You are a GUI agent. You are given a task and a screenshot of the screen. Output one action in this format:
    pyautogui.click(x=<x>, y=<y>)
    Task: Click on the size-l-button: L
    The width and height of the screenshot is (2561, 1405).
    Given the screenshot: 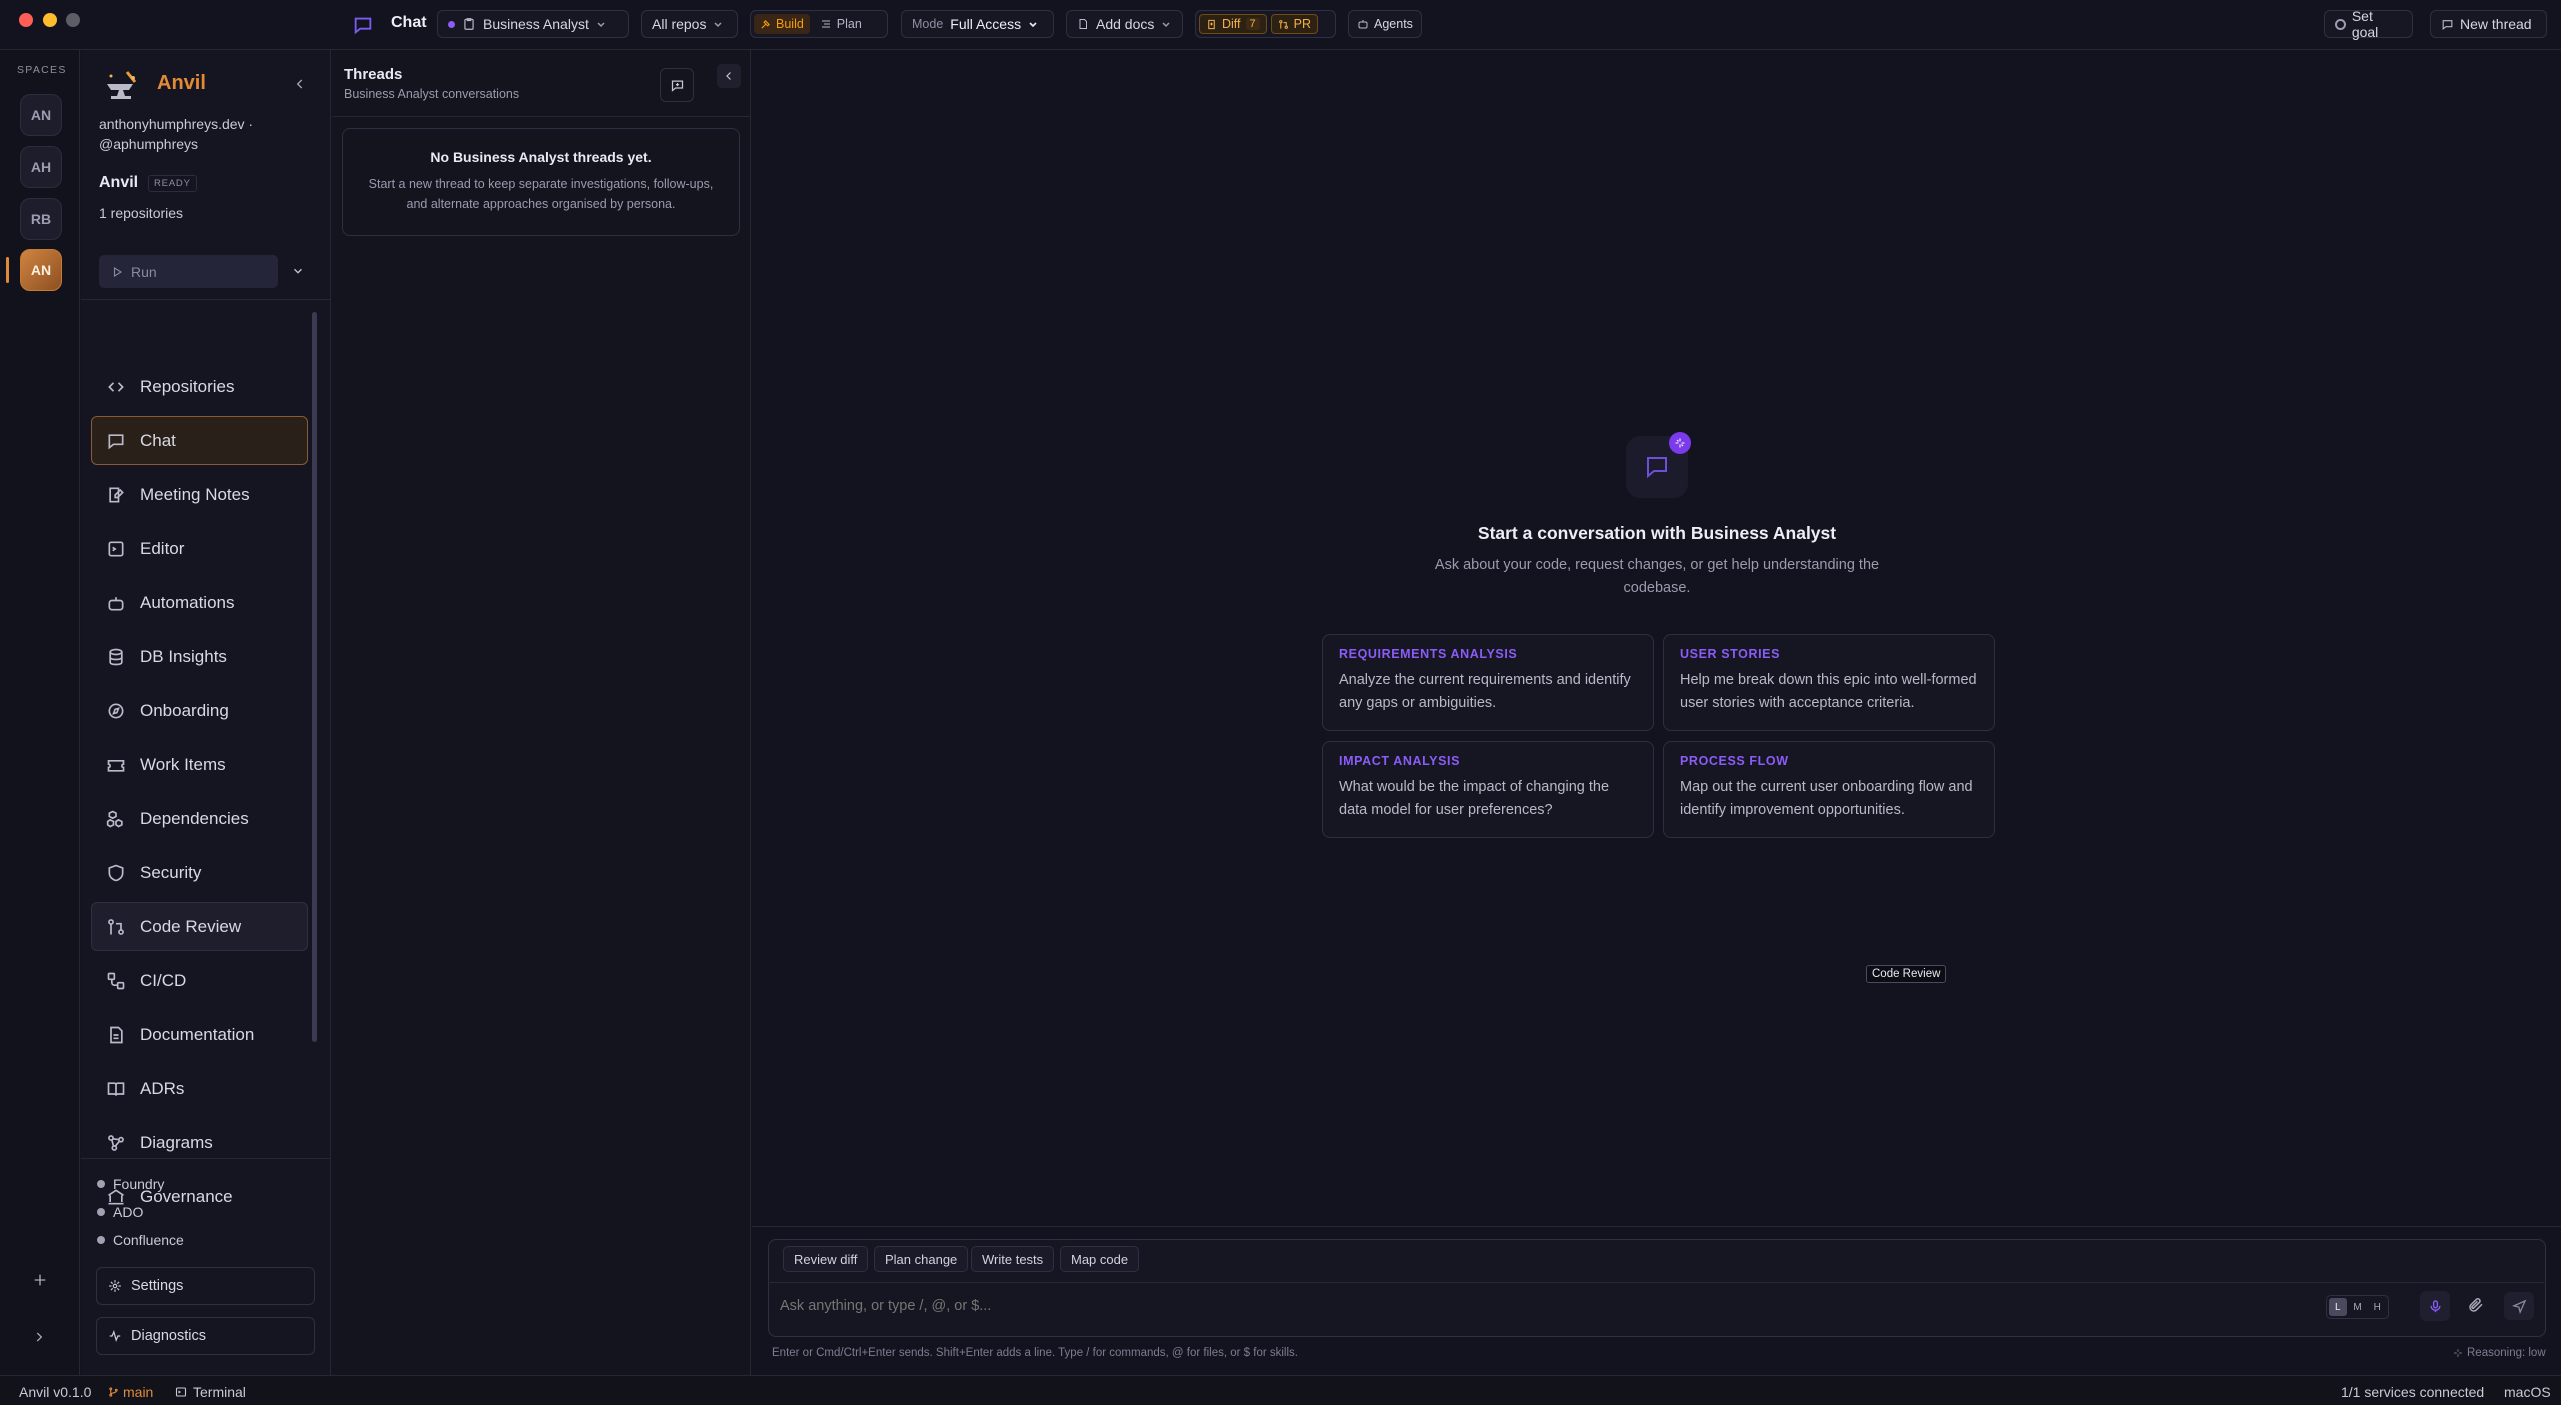 What is the action you would take?
    pyautogui.click(x=2338, y=1307)
    